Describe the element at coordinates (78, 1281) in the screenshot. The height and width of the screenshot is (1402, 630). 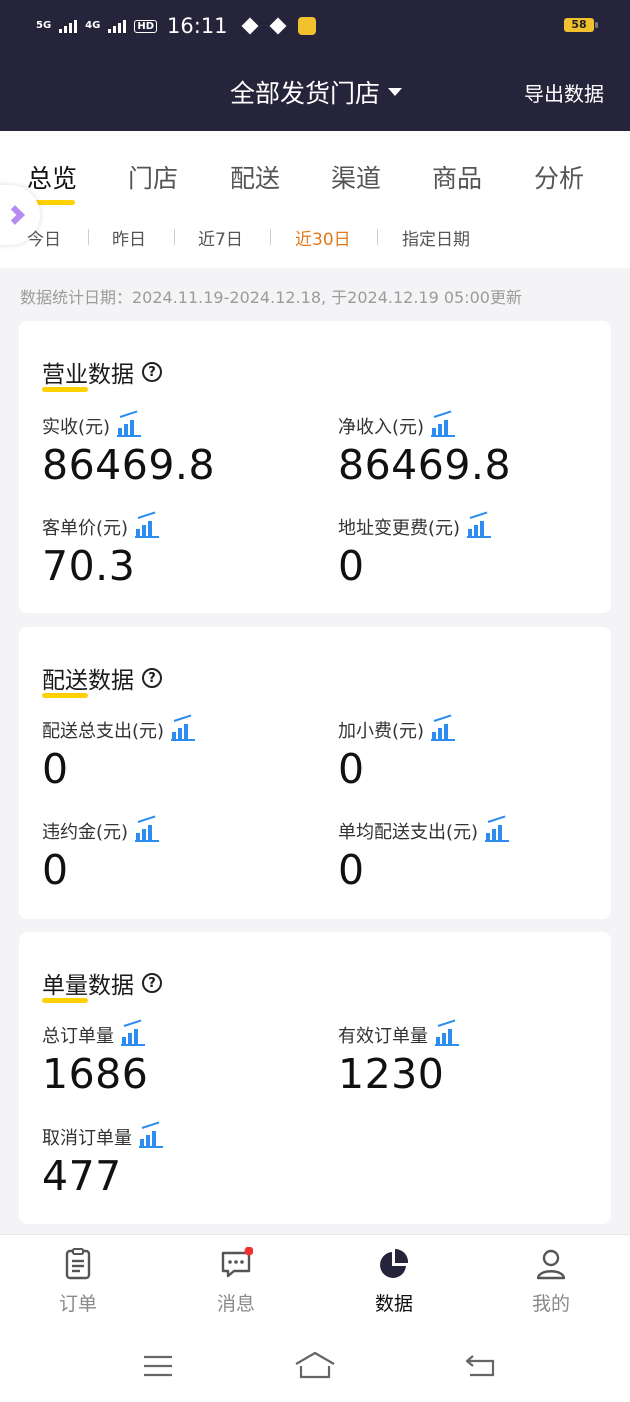
I see `nav-orders: 订单` at that location.